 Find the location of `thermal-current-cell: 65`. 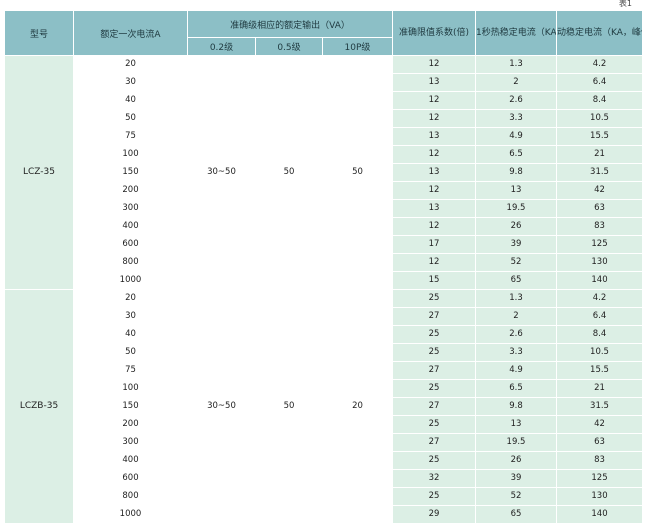

thermal-current-cell: 65 is located at coordinates (516, 280).